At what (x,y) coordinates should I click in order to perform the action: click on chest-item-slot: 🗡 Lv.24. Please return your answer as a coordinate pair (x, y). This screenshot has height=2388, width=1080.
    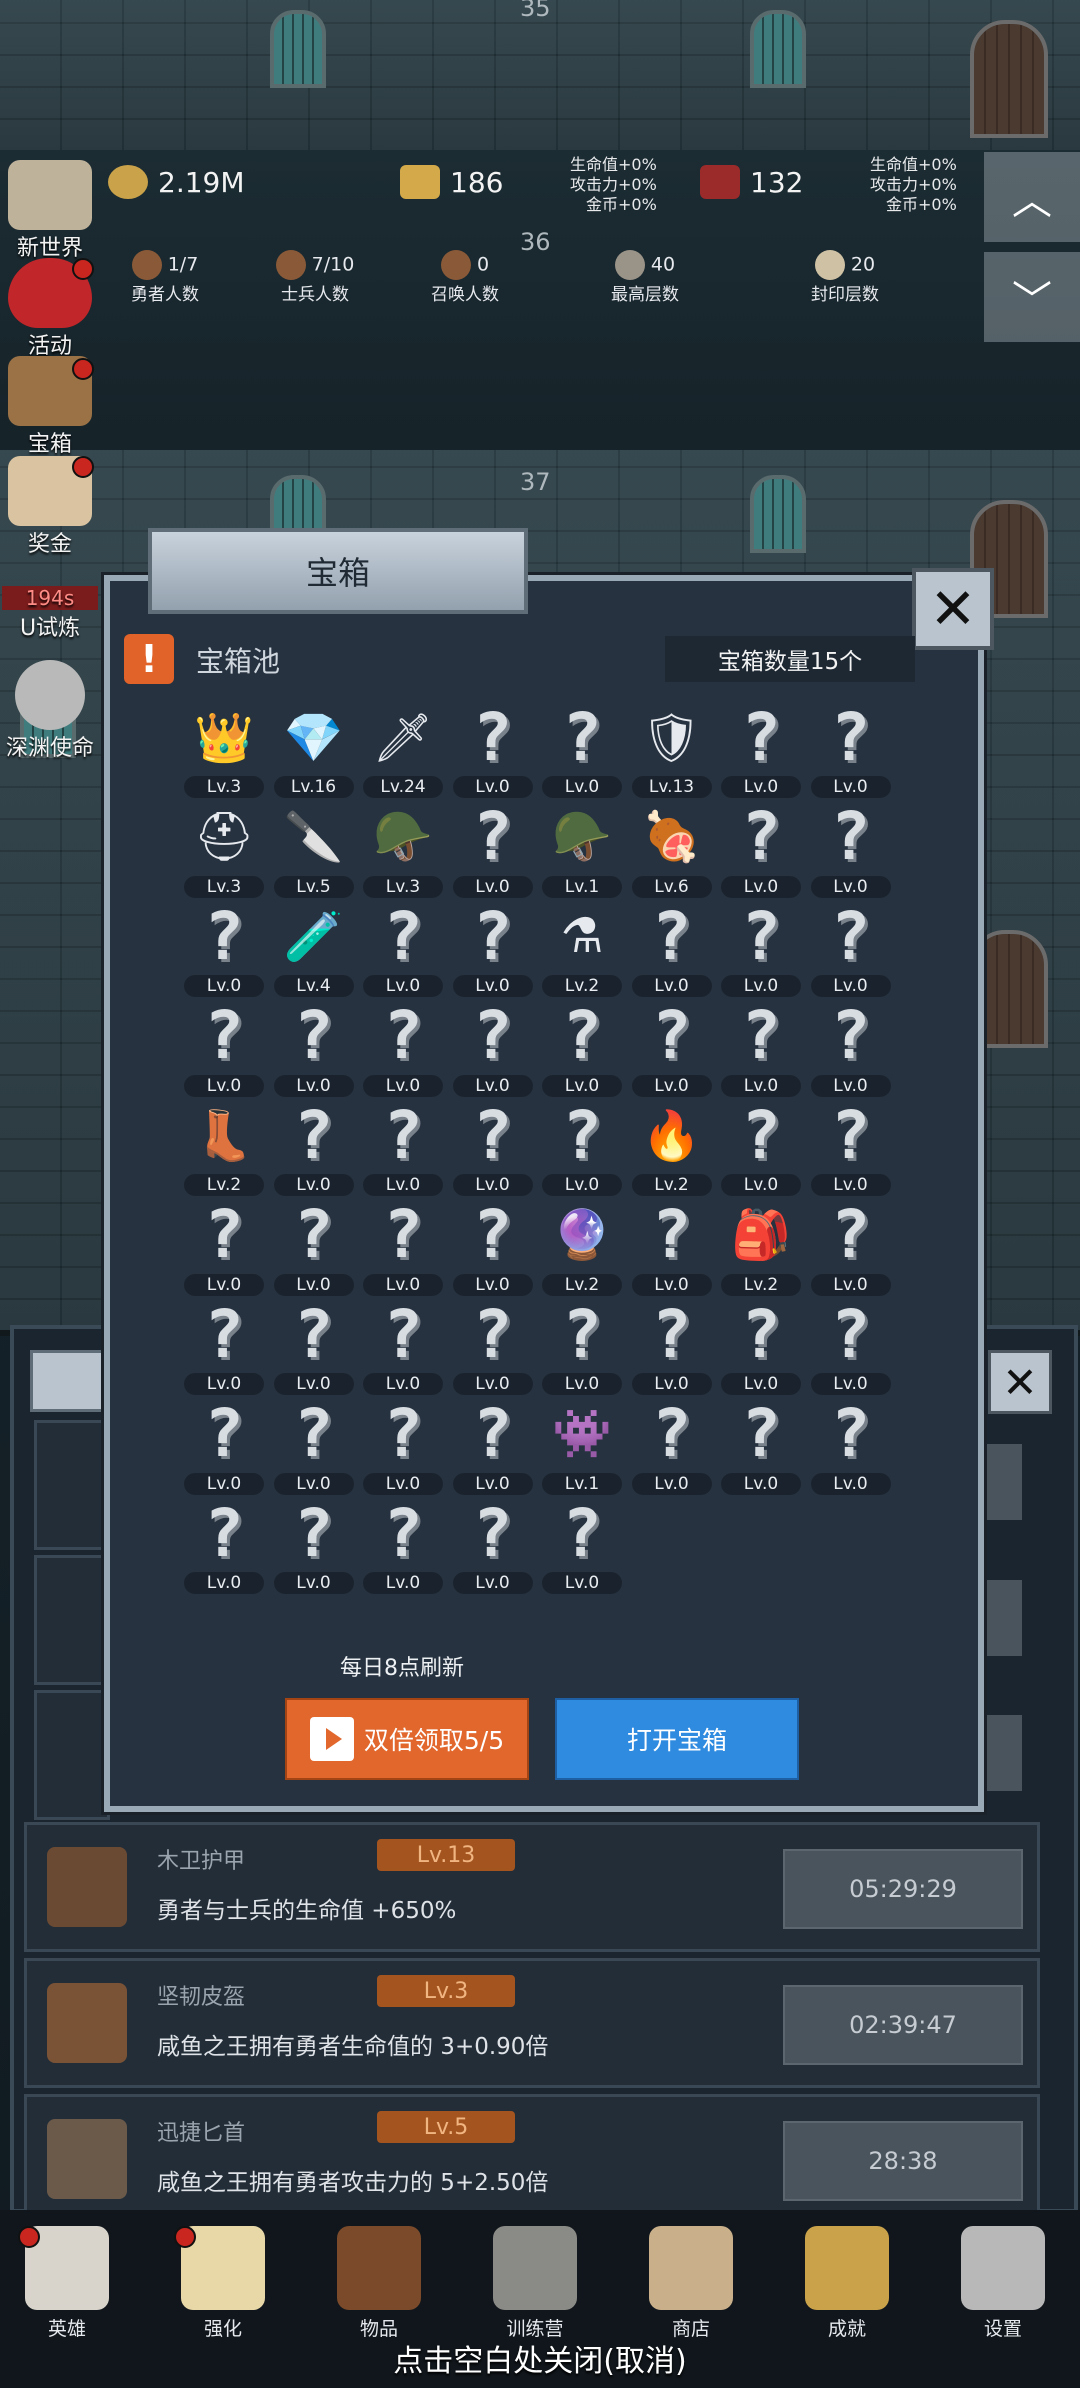
    Looking at the image, I should click on (403, 750).